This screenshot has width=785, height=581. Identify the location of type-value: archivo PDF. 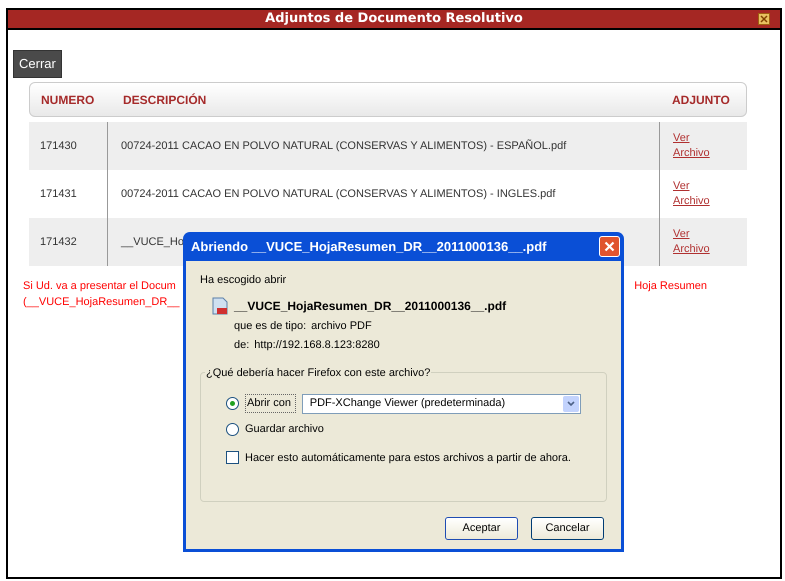
(341, 326).